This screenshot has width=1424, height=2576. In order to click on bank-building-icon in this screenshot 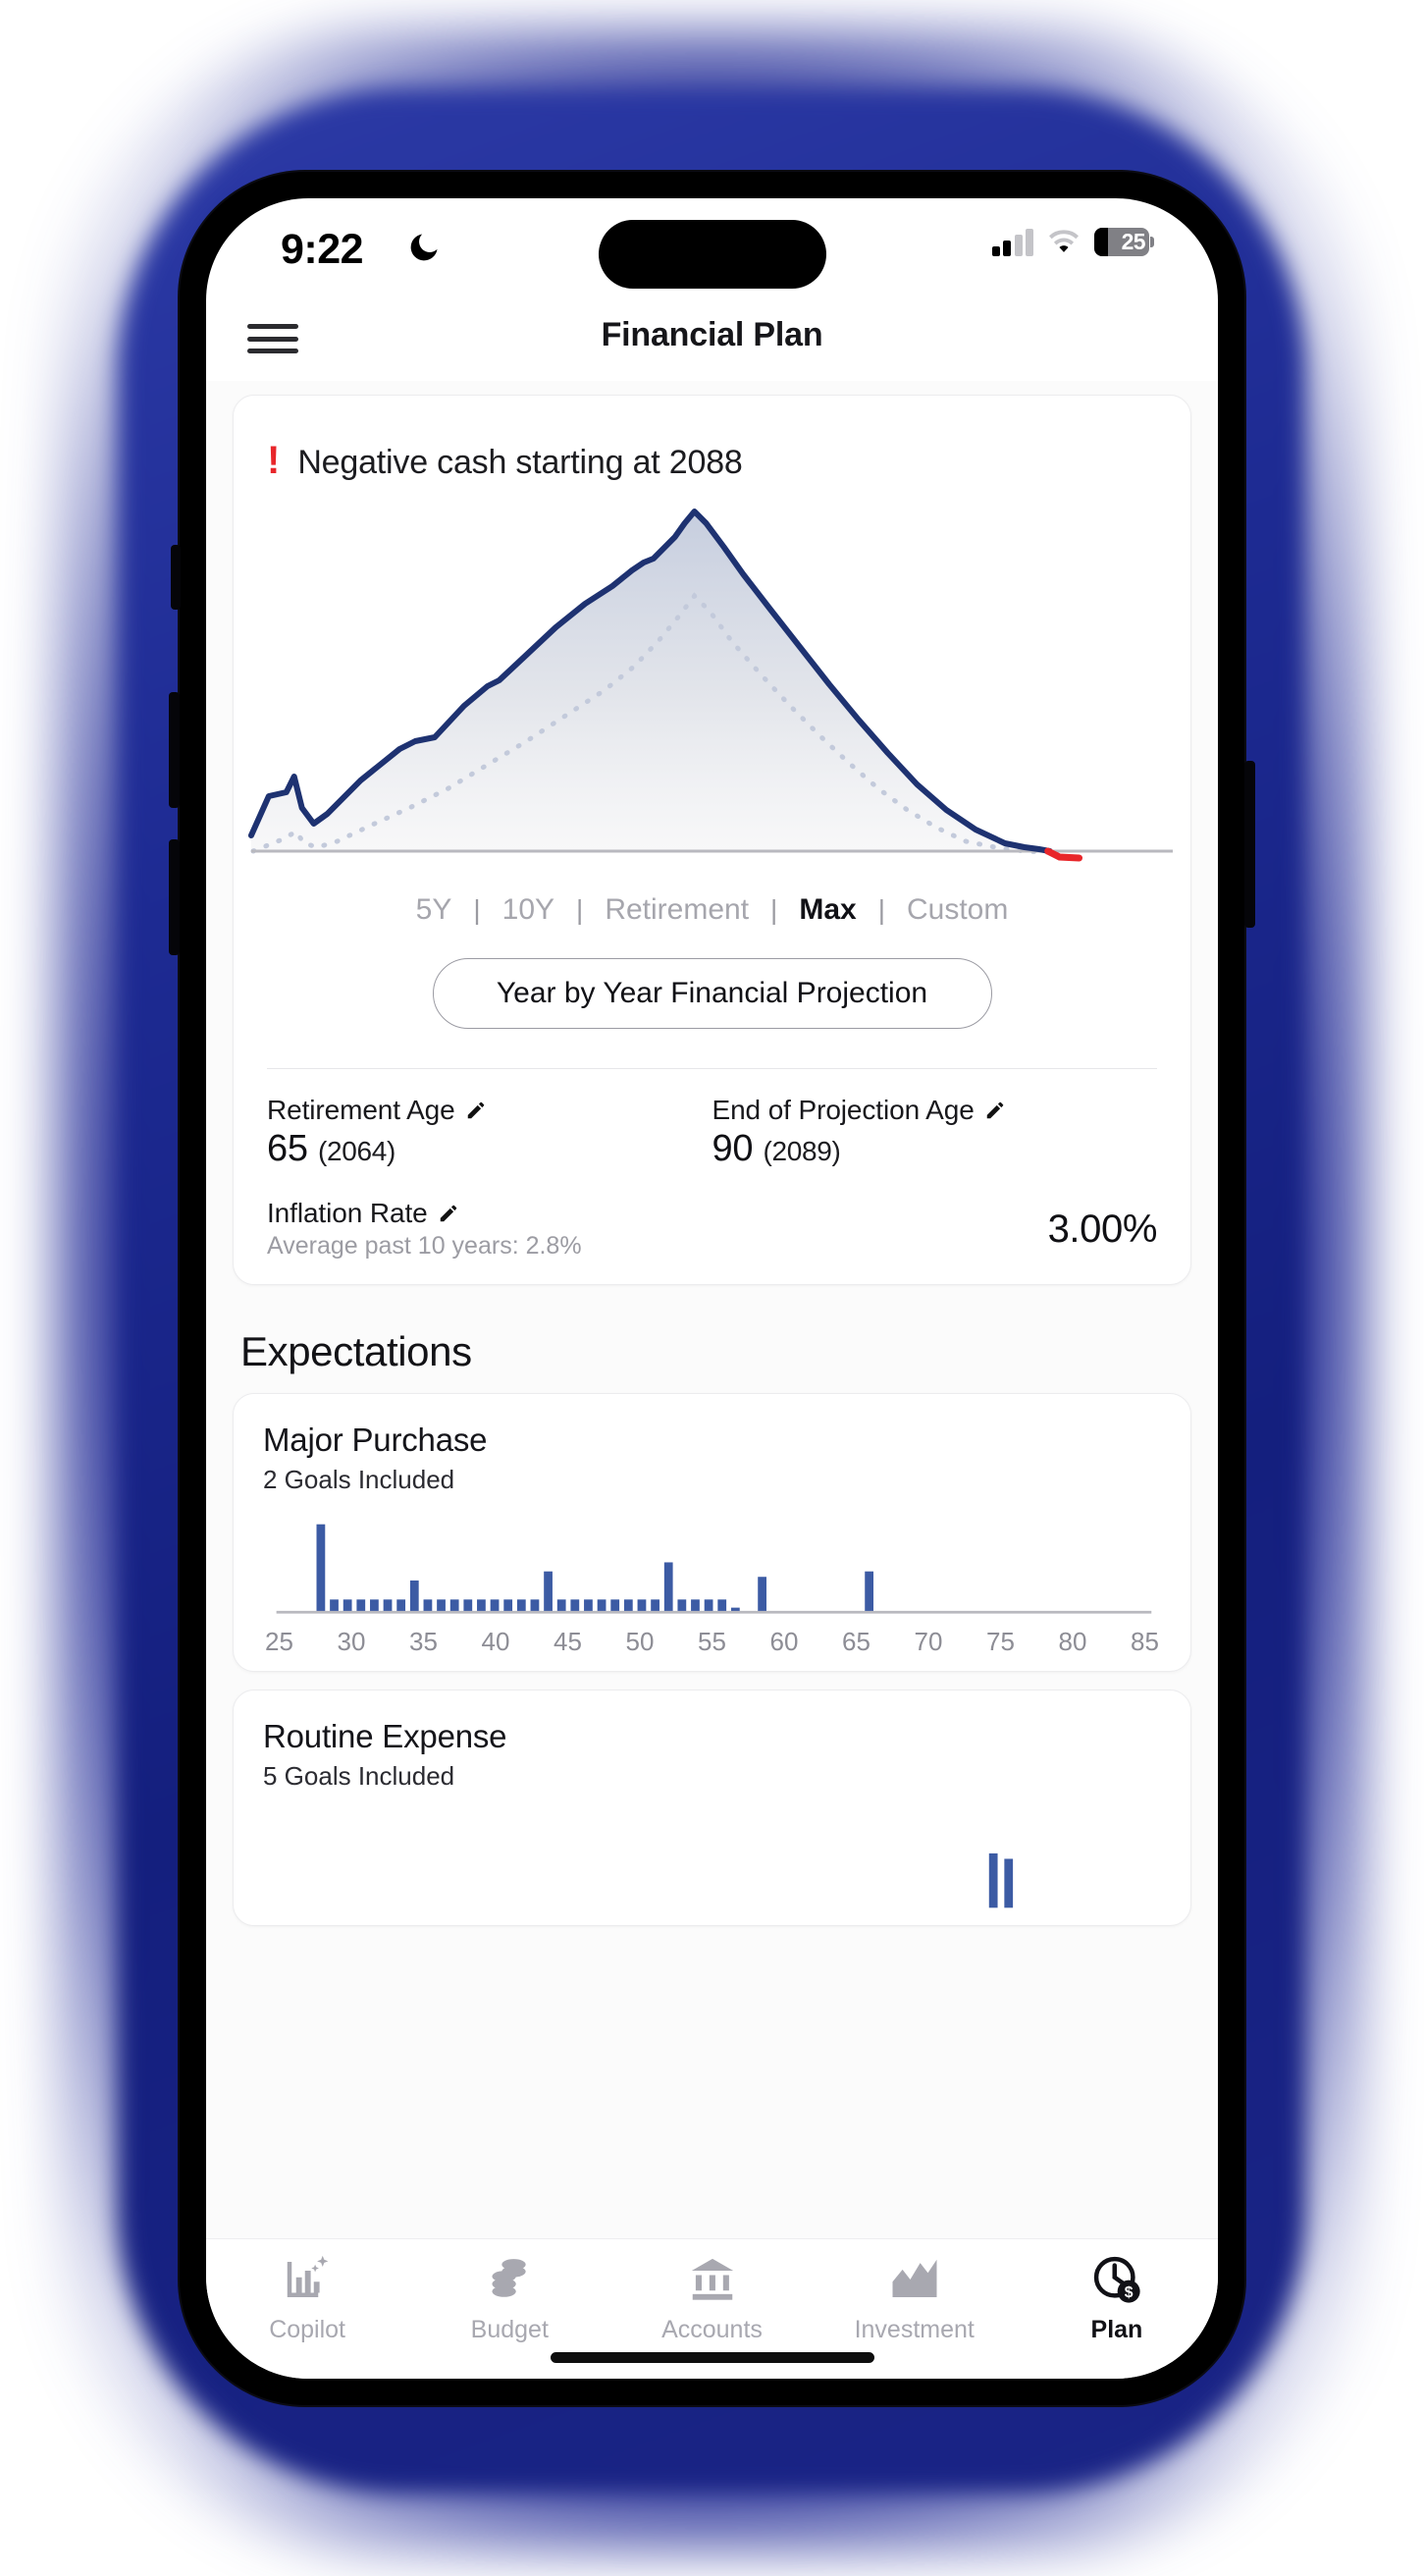, I will do `click(712, 2279)`.